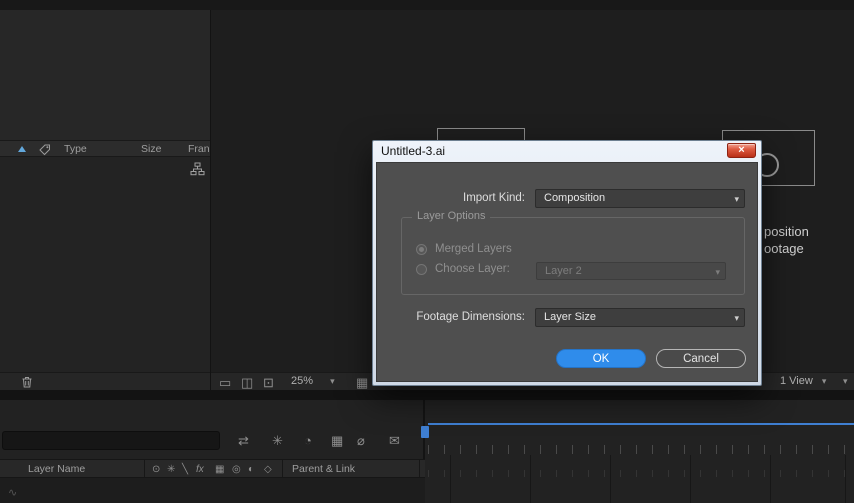 The height and width of the screenshot is (503, 854). What do you see at coordinates (171, 470) in the screenshot?
I see `collapse-transformations-icon: ✳` at bounding box center [171, 470].